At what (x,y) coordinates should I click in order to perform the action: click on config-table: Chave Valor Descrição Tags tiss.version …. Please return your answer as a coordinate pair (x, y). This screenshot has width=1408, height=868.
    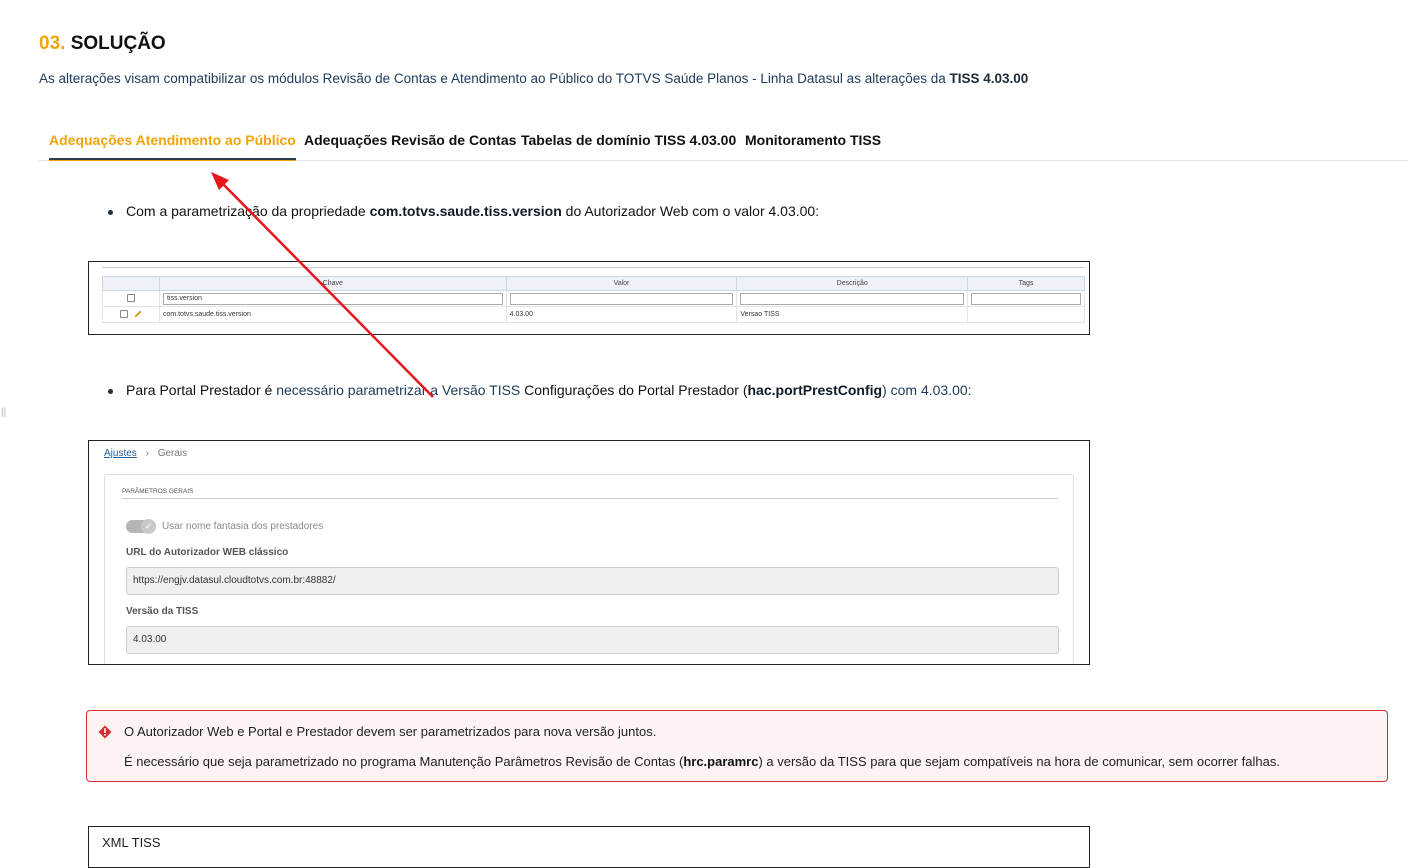
    Looking at the image, I should click on (593, 299).